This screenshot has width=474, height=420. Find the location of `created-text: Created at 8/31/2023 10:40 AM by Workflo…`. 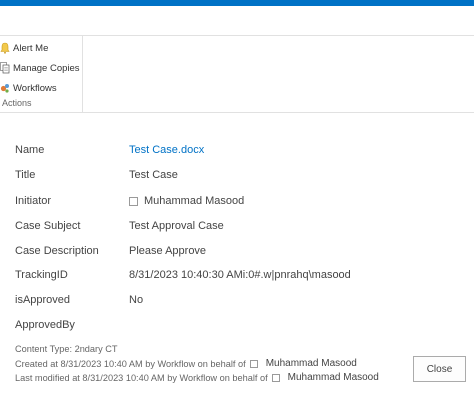

created-text: Created at 8/31/2023 10:40 AM by Workflo… is located at coordinates (130, 363).